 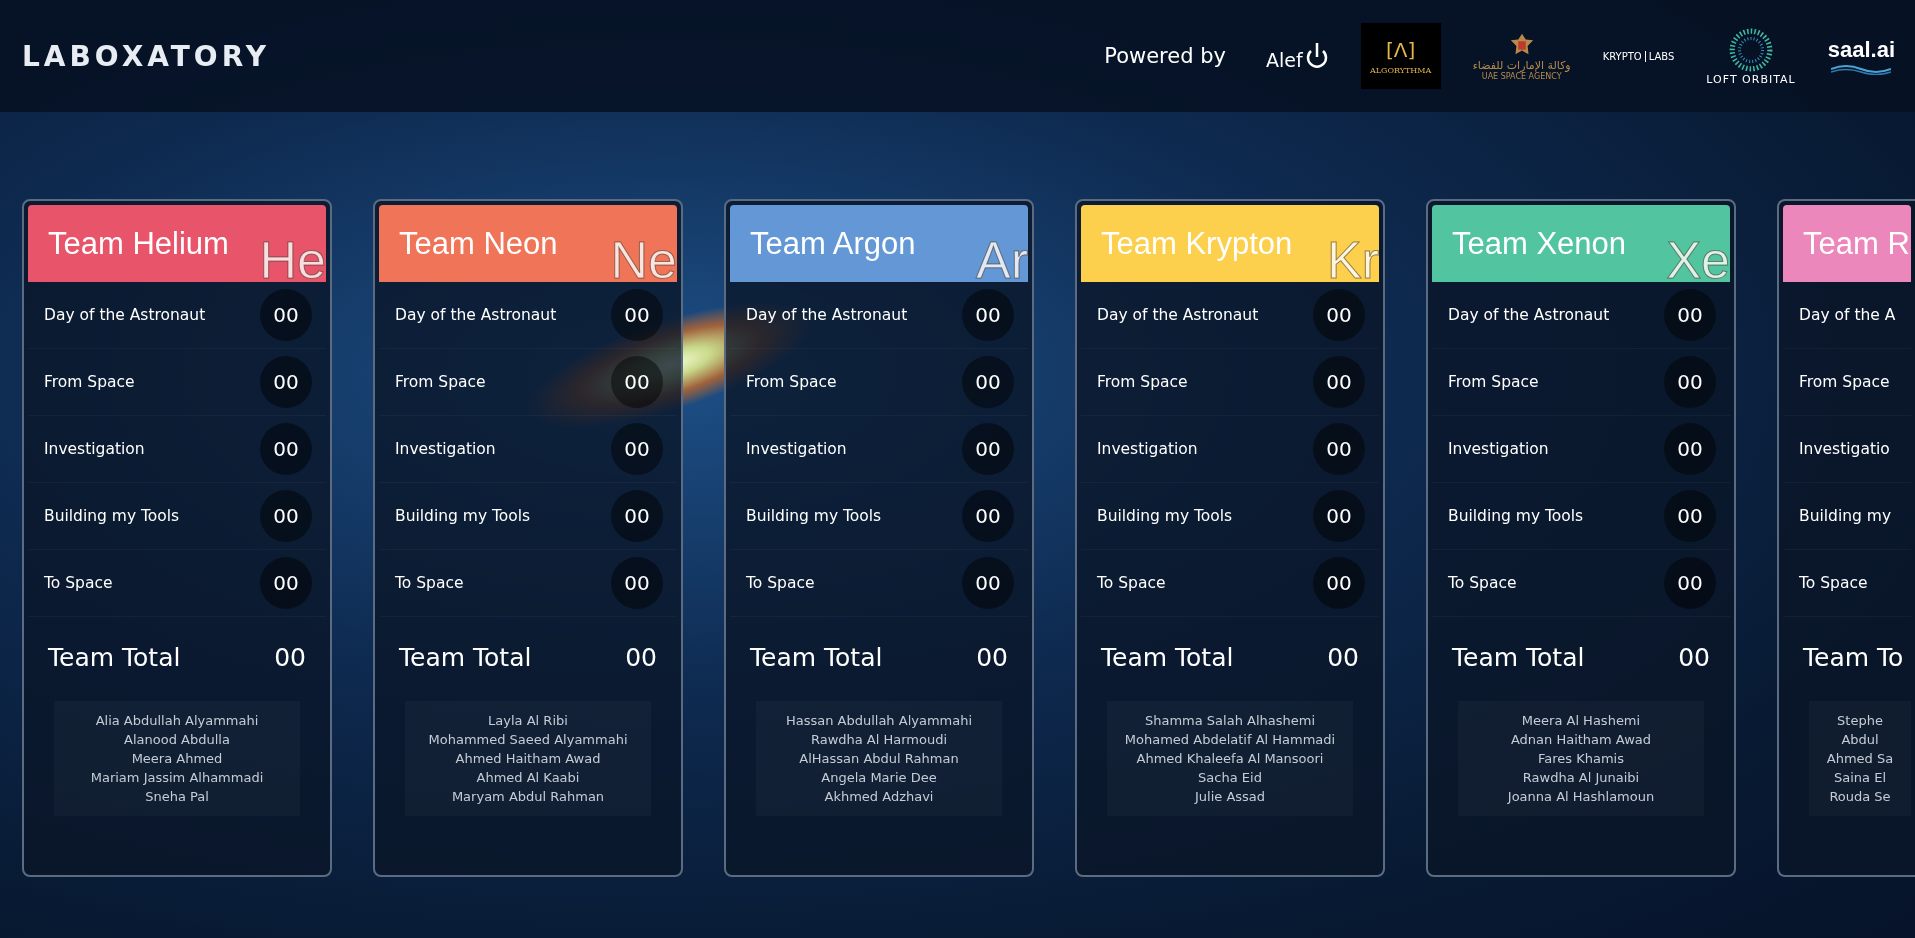 I want to click on member-name: Meera Al Hashemi, so click(x=1581, y=720).